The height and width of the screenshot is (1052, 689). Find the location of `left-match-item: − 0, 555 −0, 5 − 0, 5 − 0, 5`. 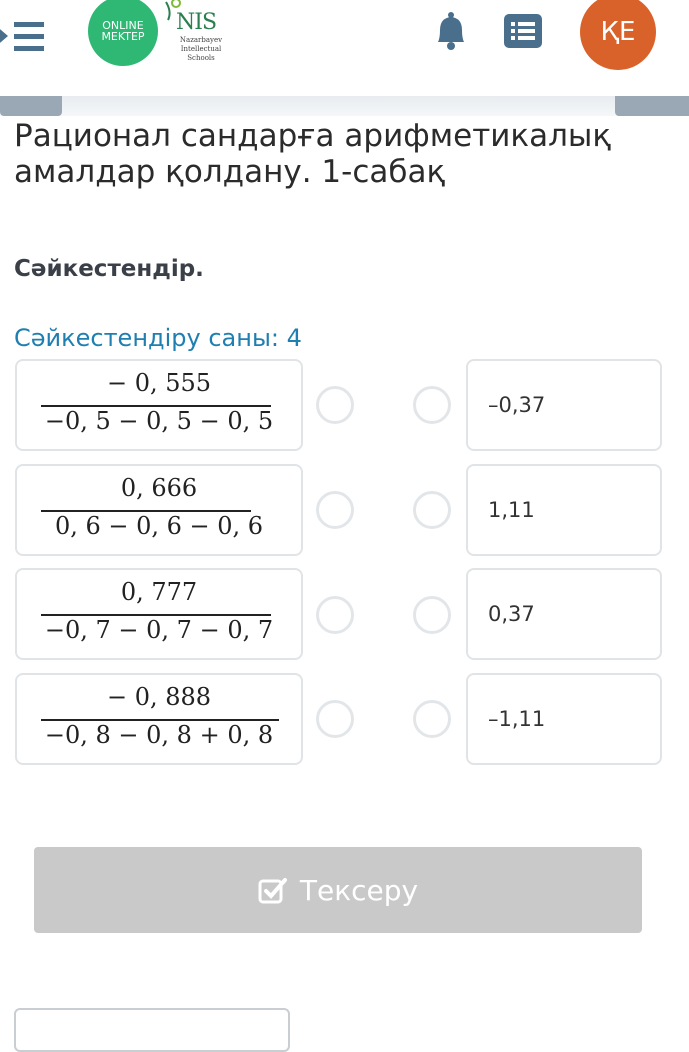

left-match-item: − 0, 555 −0, 5 − 0, 5 − 0, 5 is located at coordinates (159, 405).